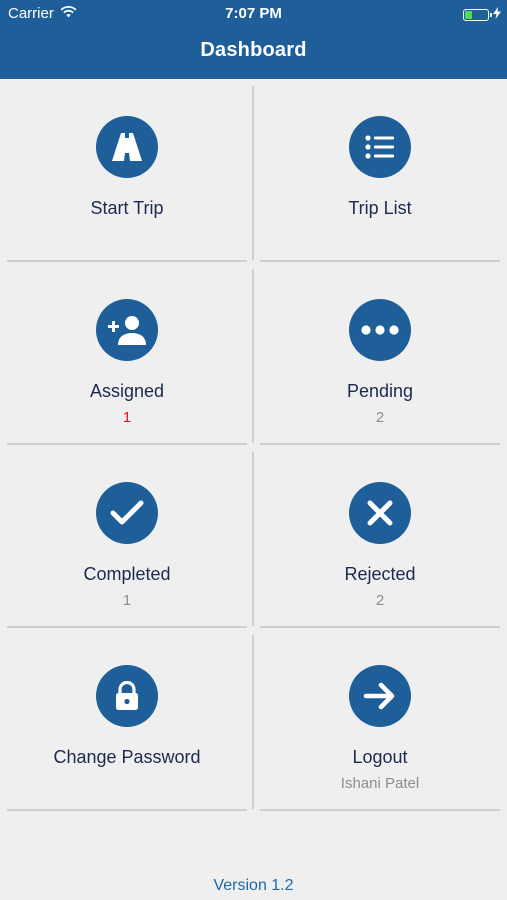 The width and height of the screenshot is (507, 900). What do you see at coordinates (127, 513) in the screenshot?
I see `checkmark-icon` at bounding box center [127, 513].